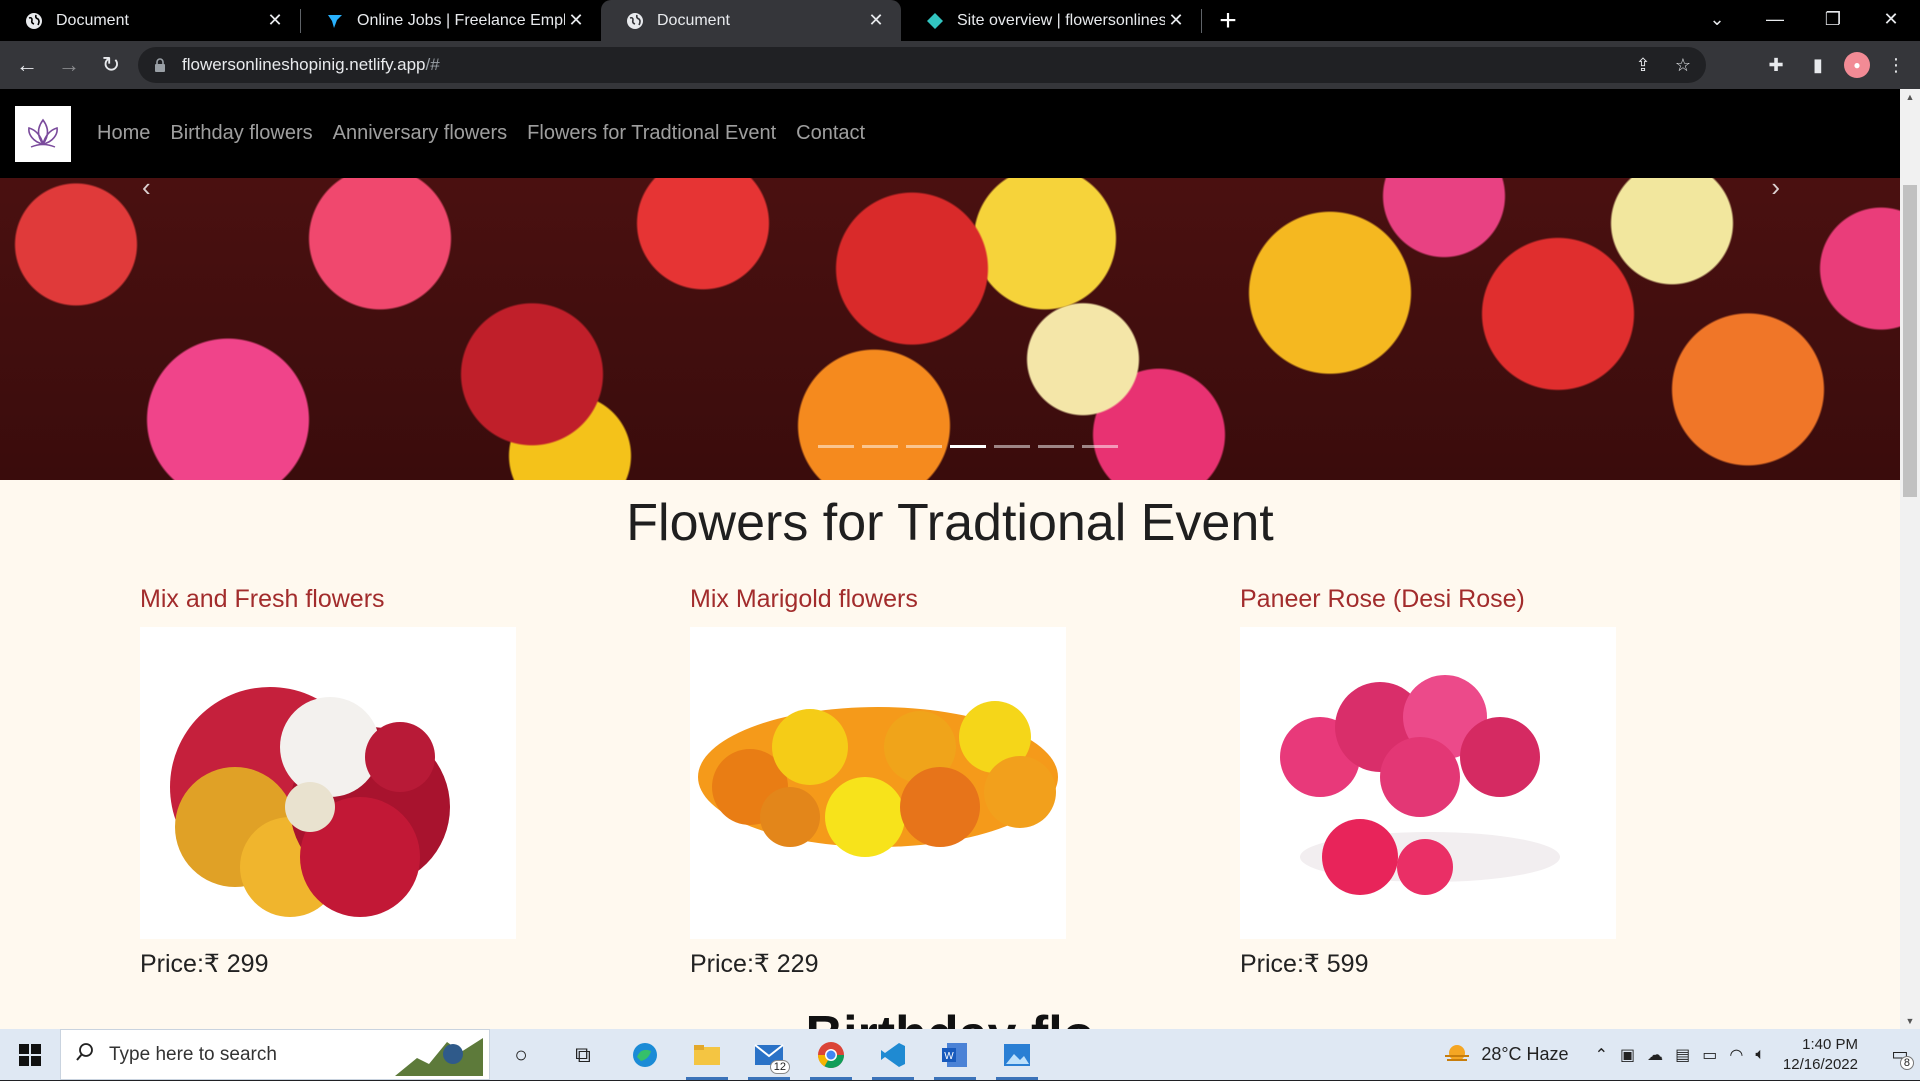  I want to click on restore-button: ❐, so click(1833, 19).